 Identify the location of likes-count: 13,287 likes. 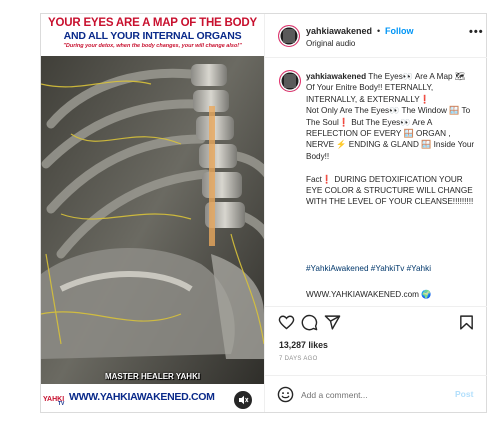
(303, 345).